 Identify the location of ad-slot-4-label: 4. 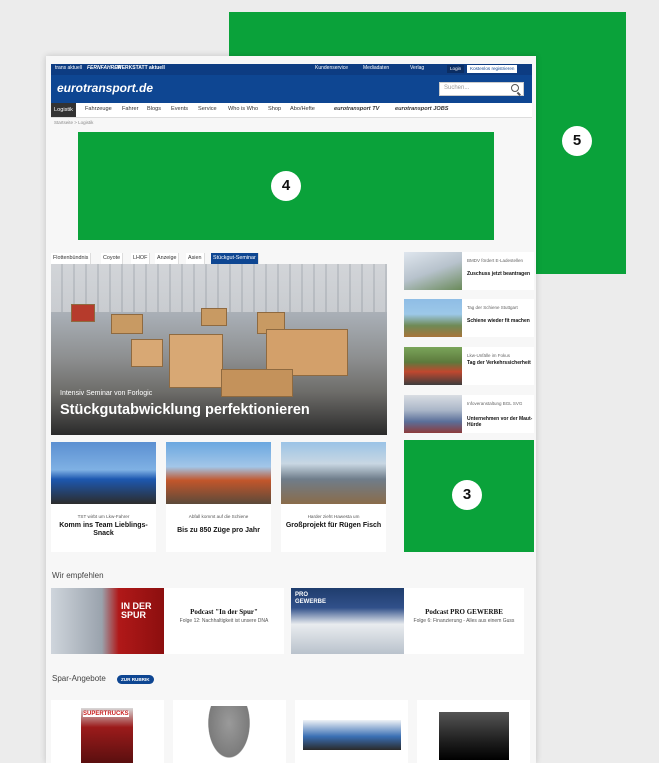
(286, 186).